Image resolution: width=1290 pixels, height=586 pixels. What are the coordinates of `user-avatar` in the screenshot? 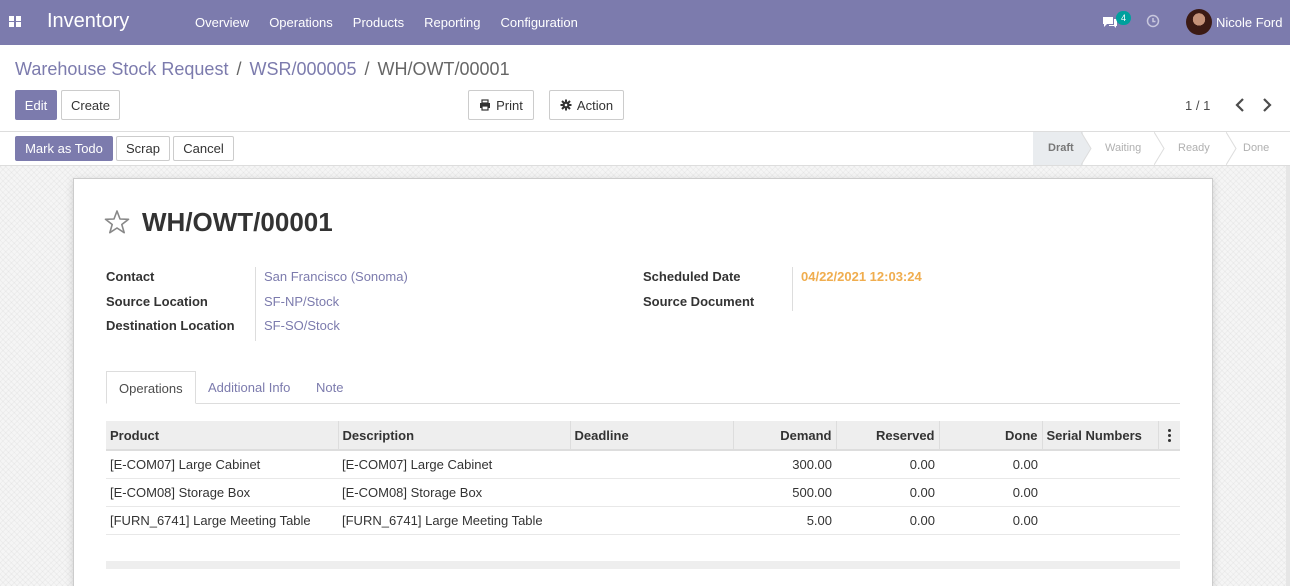 It's located at (1199, 22).